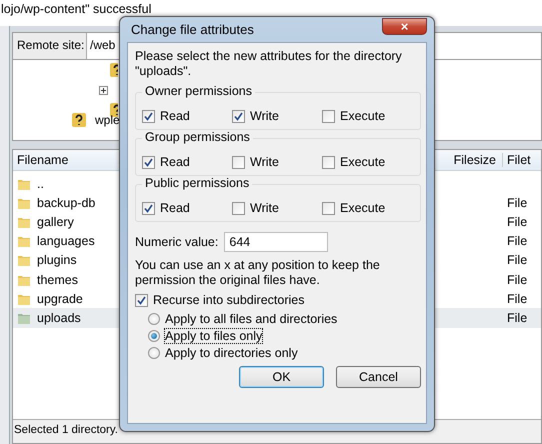  I want to click on file-name: .., so click(40, 183).